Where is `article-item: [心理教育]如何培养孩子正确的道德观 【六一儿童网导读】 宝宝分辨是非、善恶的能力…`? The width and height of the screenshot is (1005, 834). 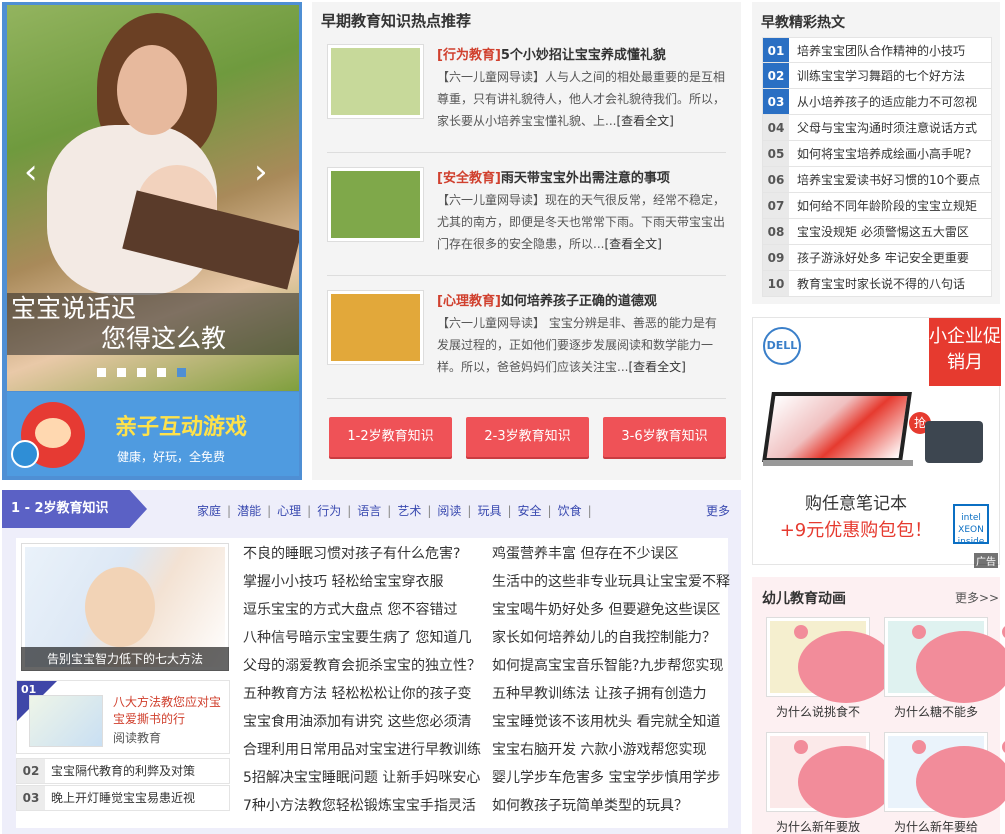 article-item: [心理教育]如何培养孩子正确的道德观 【六一儿童网导读】 宝宝分辨是非、善恶的能力… is located at coordinates (525, 344).